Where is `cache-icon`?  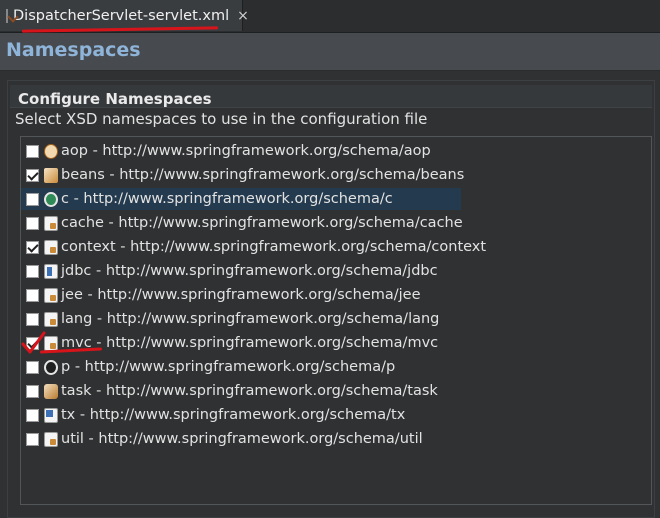
cache-icon is located at coordinates (51, 223).